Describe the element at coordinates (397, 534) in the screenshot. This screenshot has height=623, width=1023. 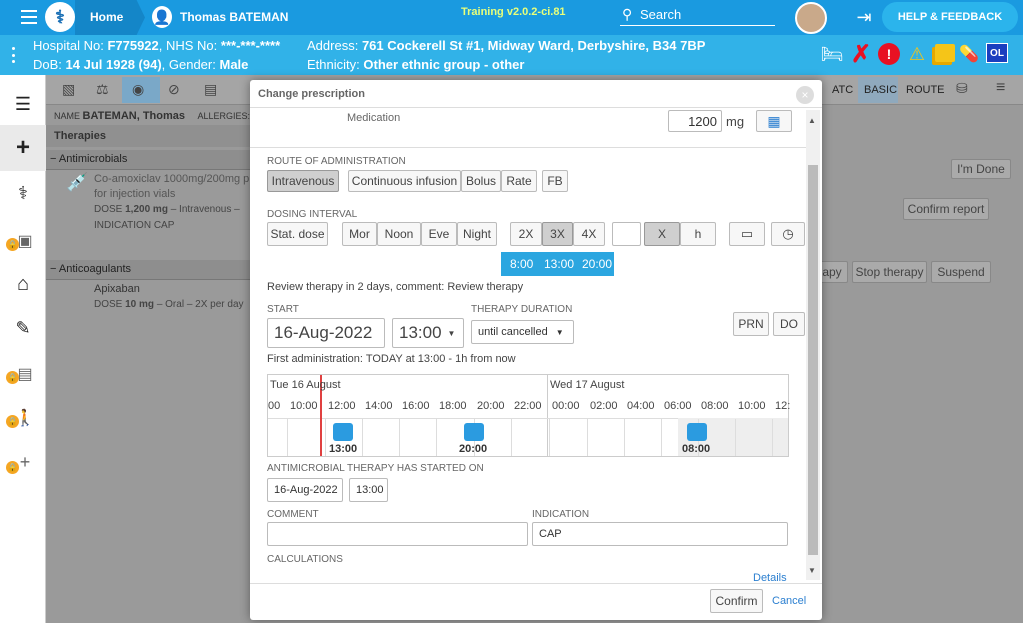
I see `comment-input` at that location.